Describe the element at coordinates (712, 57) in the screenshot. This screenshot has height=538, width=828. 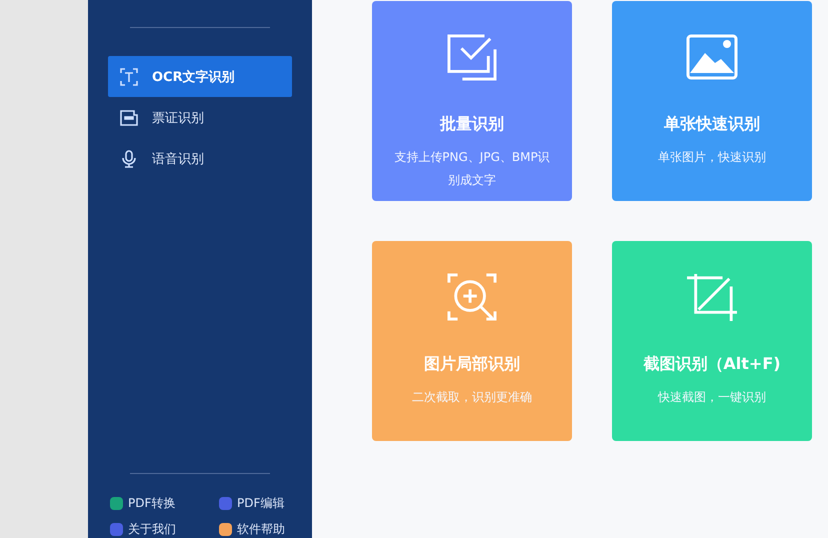
I see `image-icon` at that location.